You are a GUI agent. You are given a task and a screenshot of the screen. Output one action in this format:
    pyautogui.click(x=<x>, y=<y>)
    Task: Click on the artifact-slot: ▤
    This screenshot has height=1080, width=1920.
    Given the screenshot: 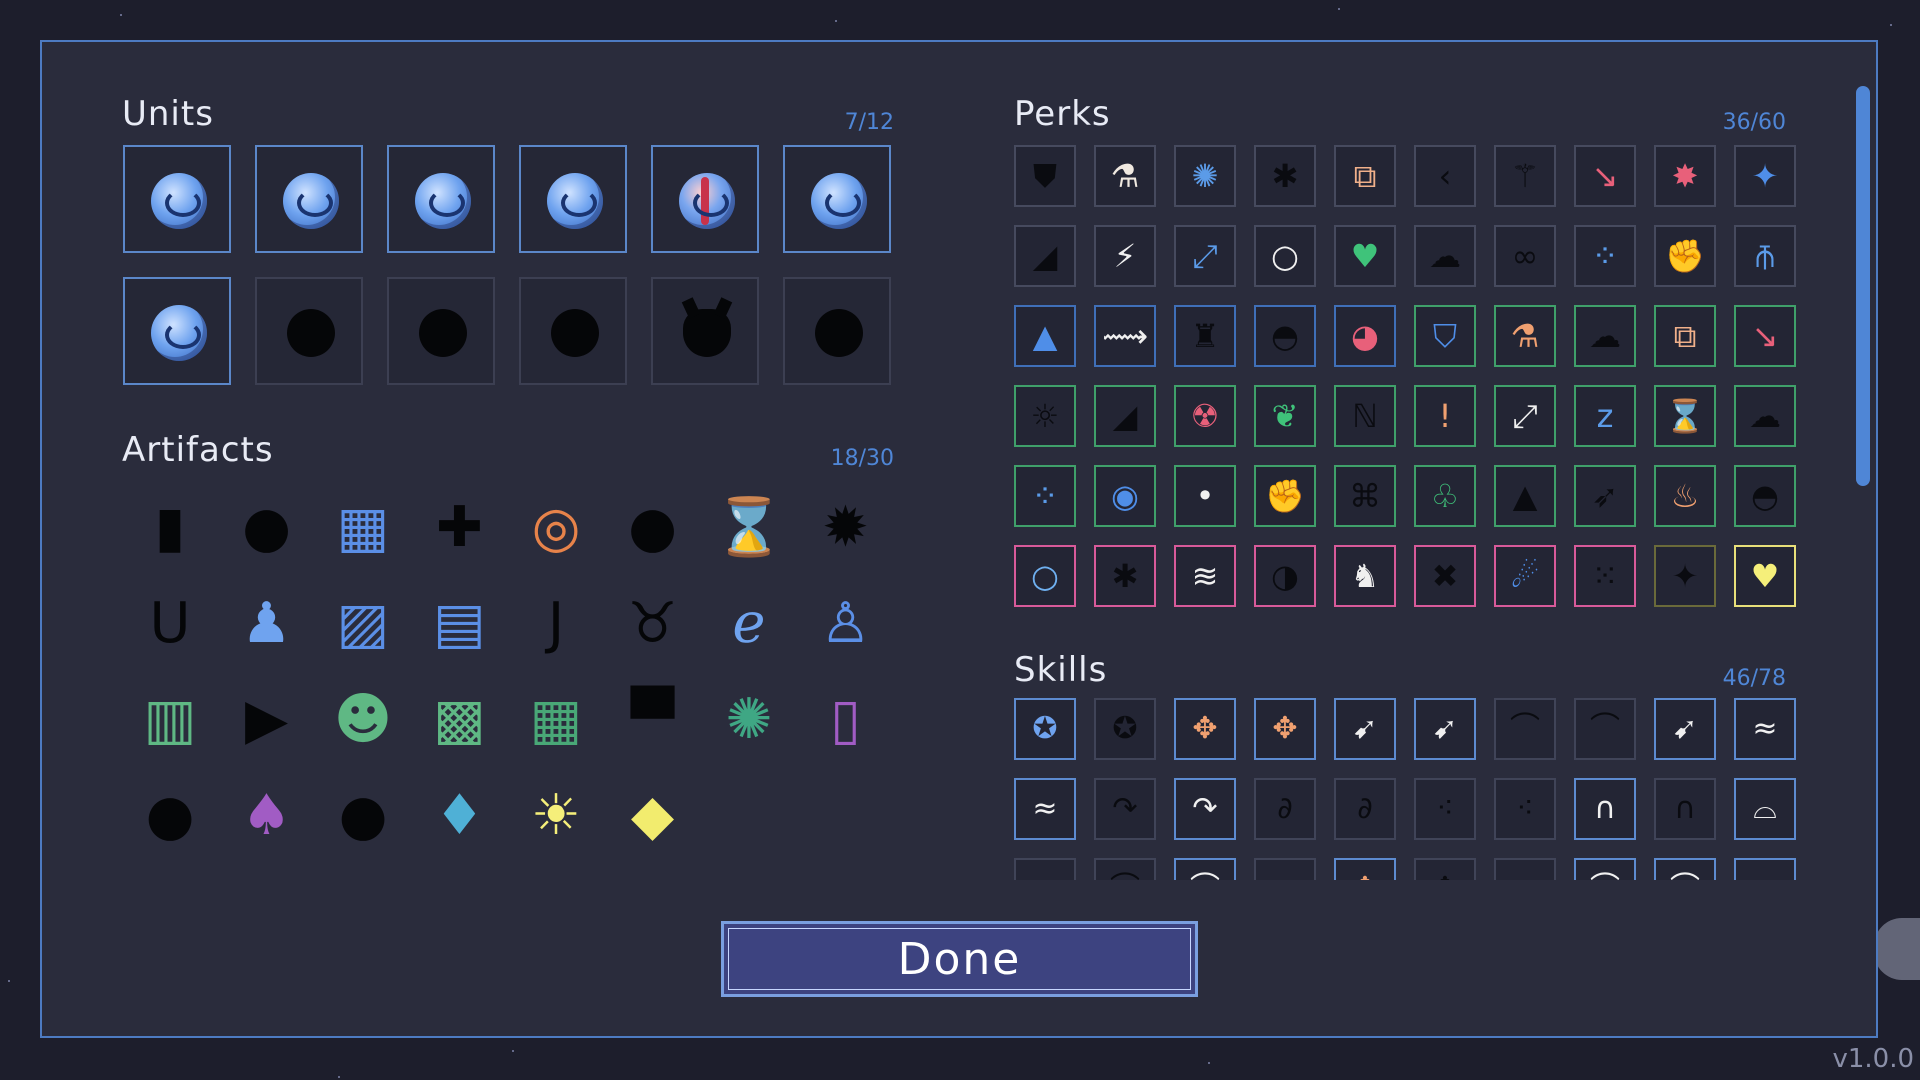 What is the action you would take?
    pyautogui.click(x=460, y=624)
    